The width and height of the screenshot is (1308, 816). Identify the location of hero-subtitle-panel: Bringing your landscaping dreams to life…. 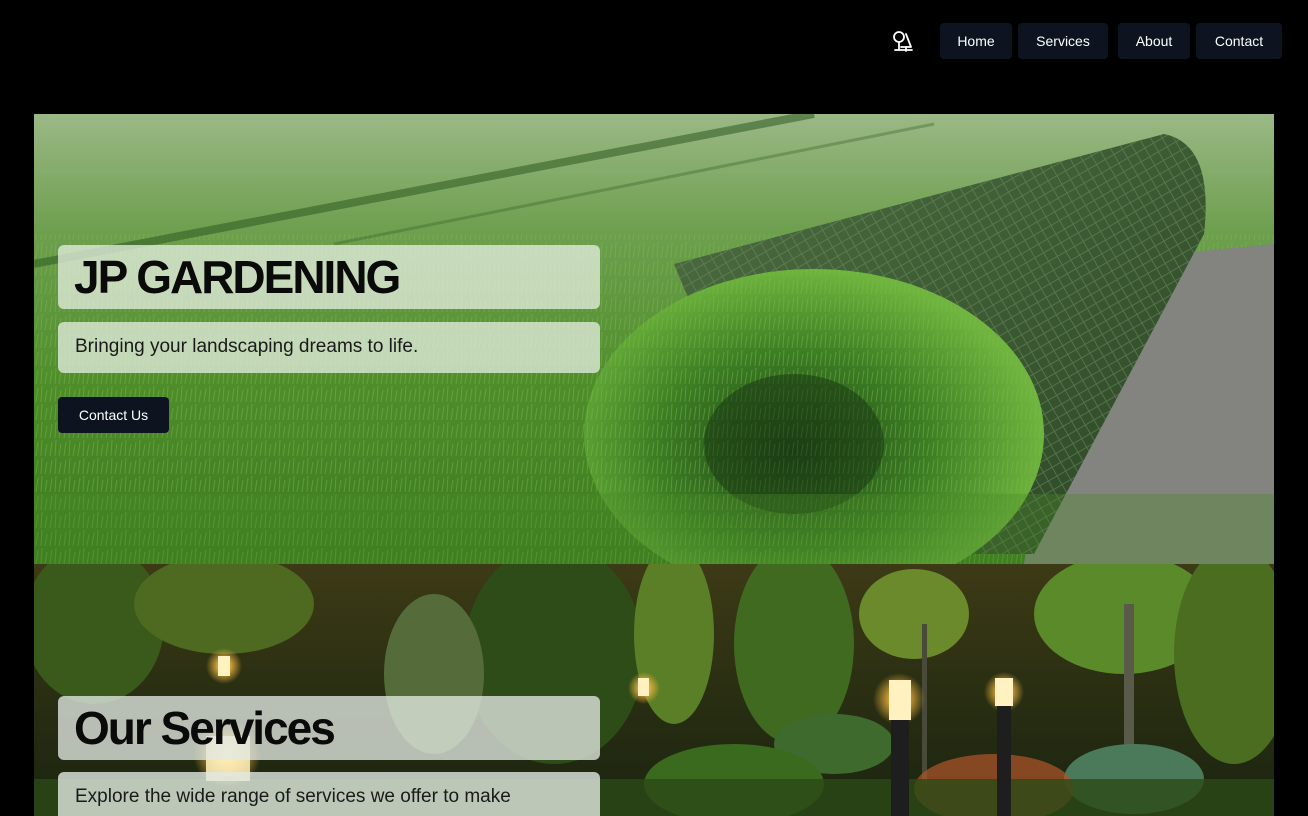
(329, 347).